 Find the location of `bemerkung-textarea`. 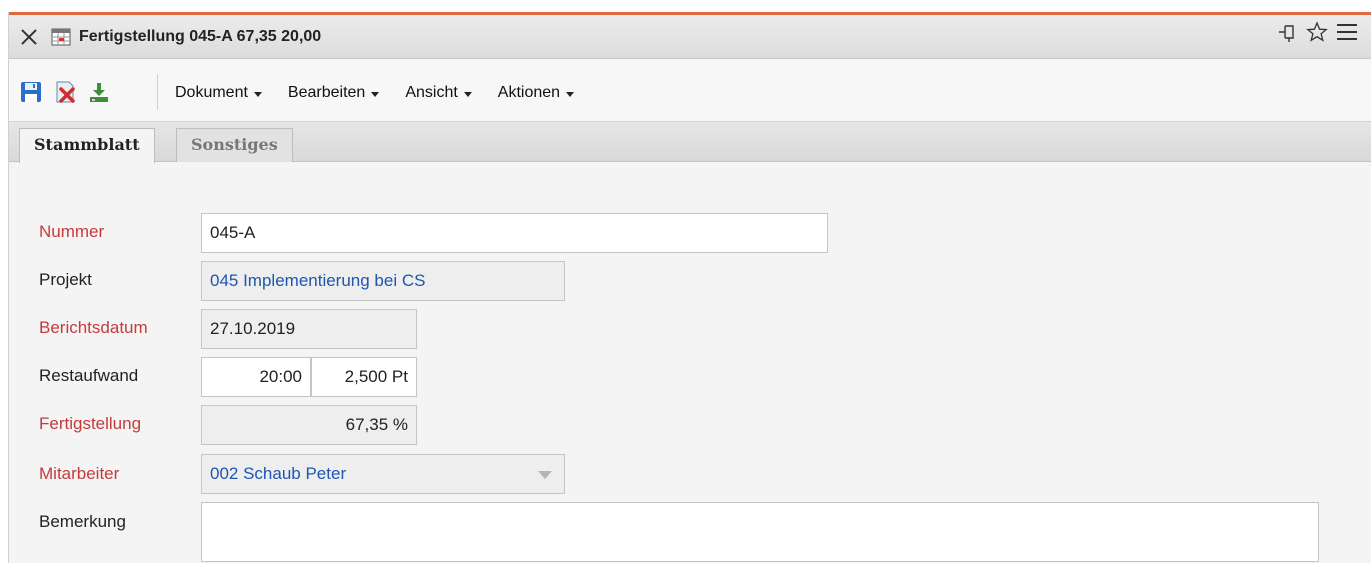

bemerkung-textarea is located at coordinates (760, 532).